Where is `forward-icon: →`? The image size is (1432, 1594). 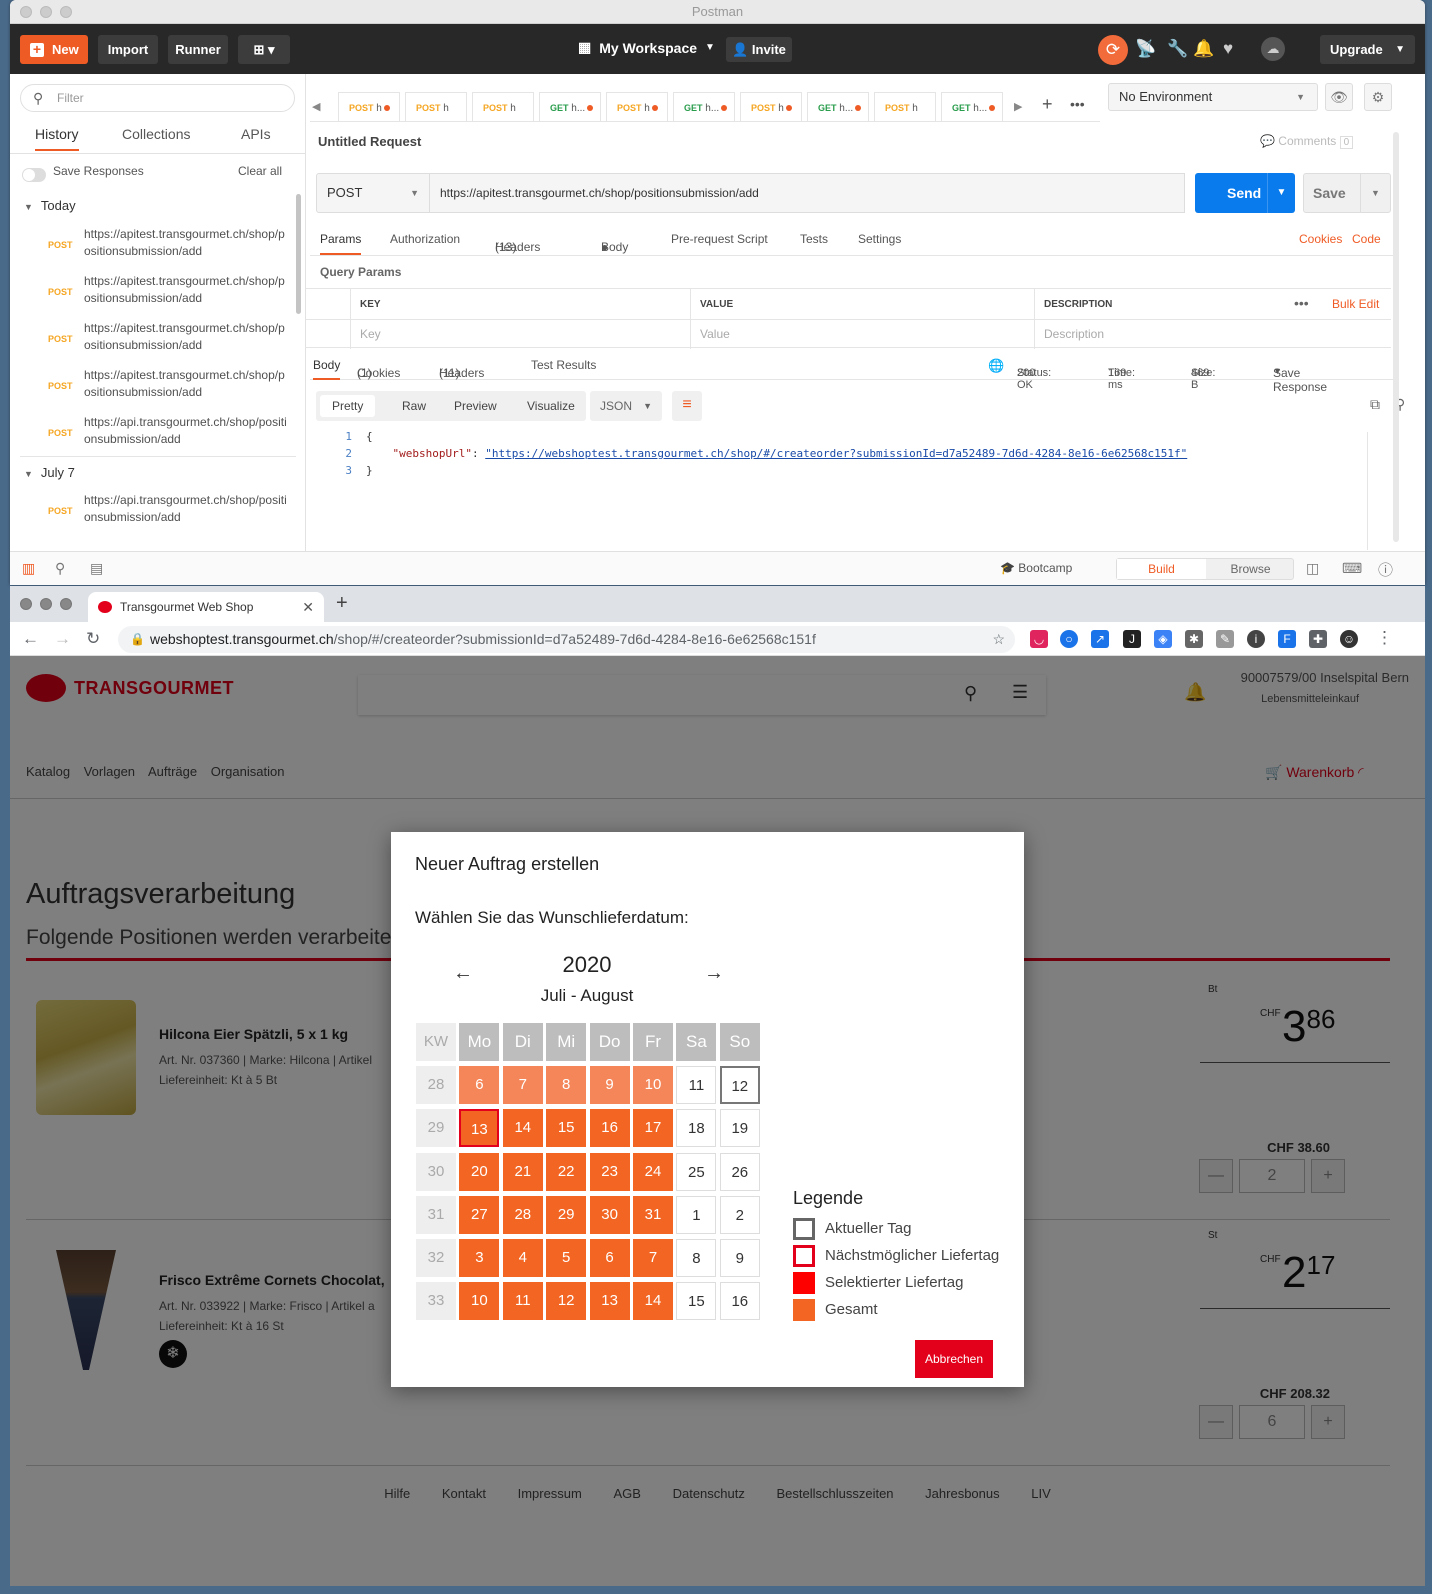 forward-icon: → is located at coordinates (62, 639).